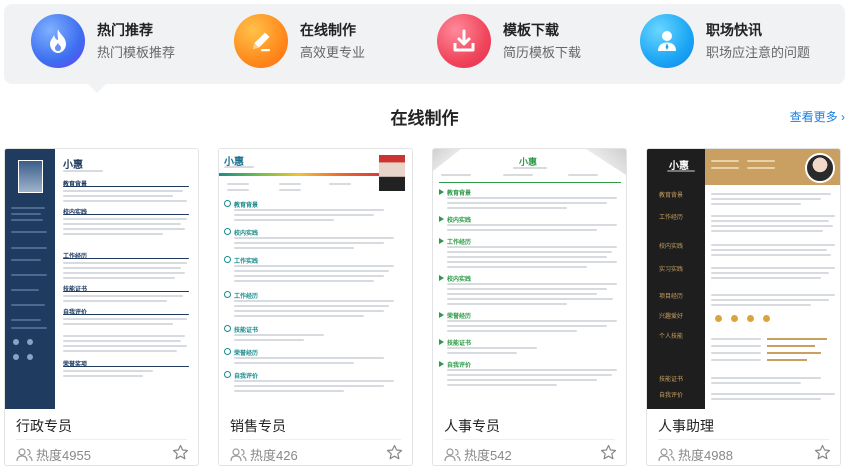 This screenshot has width=849, height=471. Describe the element at coordinates (315, 279) in the screenshot. I see `resume-thumbnail: 小惠 教育背景 校内实践 工作实践 工作经历 技能证书 荣誉经历 自我评价` at that location.